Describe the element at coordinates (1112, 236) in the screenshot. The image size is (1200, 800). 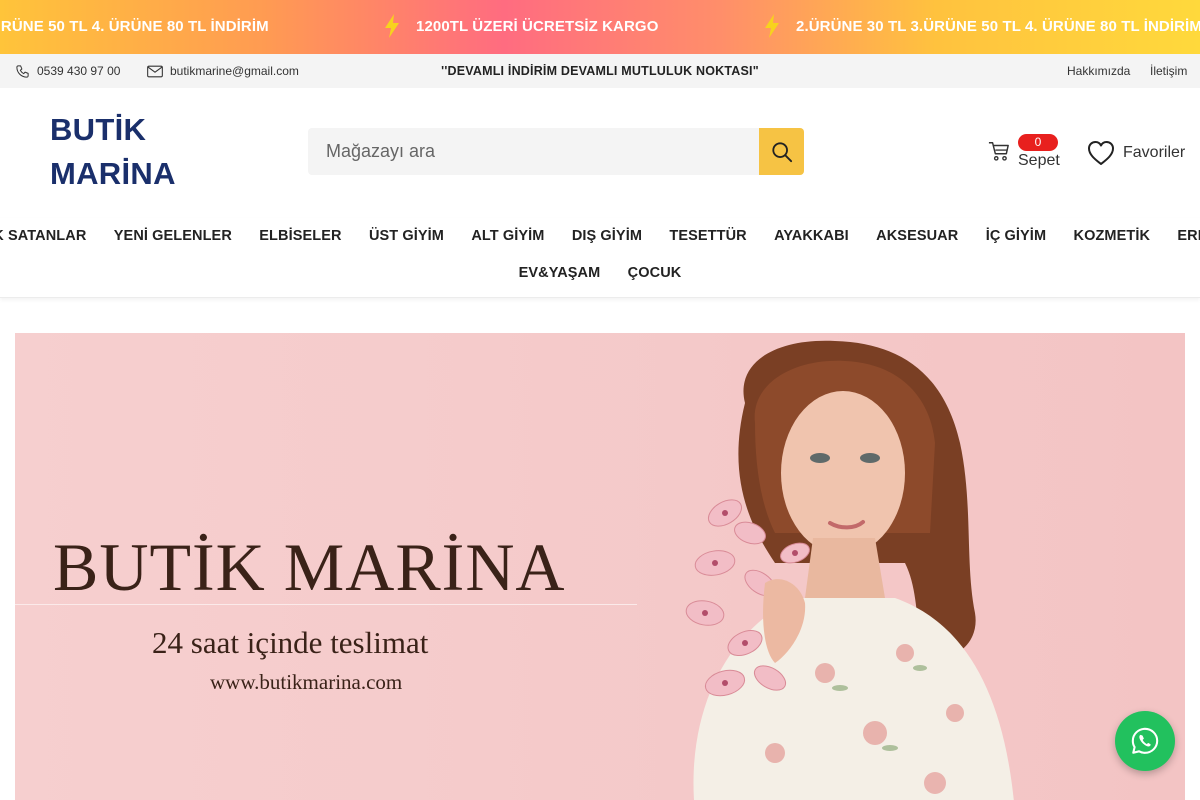
I see `nav-item-kozmetik: KOZMETİK` at that location.